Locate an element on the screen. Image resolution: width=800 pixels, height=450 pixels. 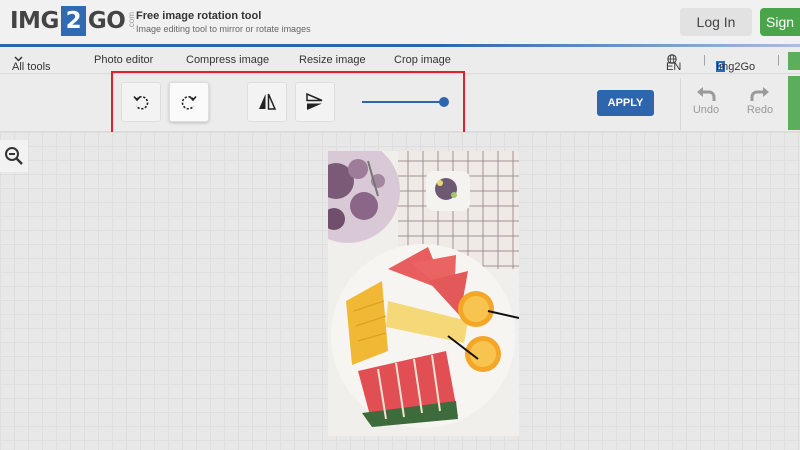
tool-highlight-box is located at coordinates (288, 103).